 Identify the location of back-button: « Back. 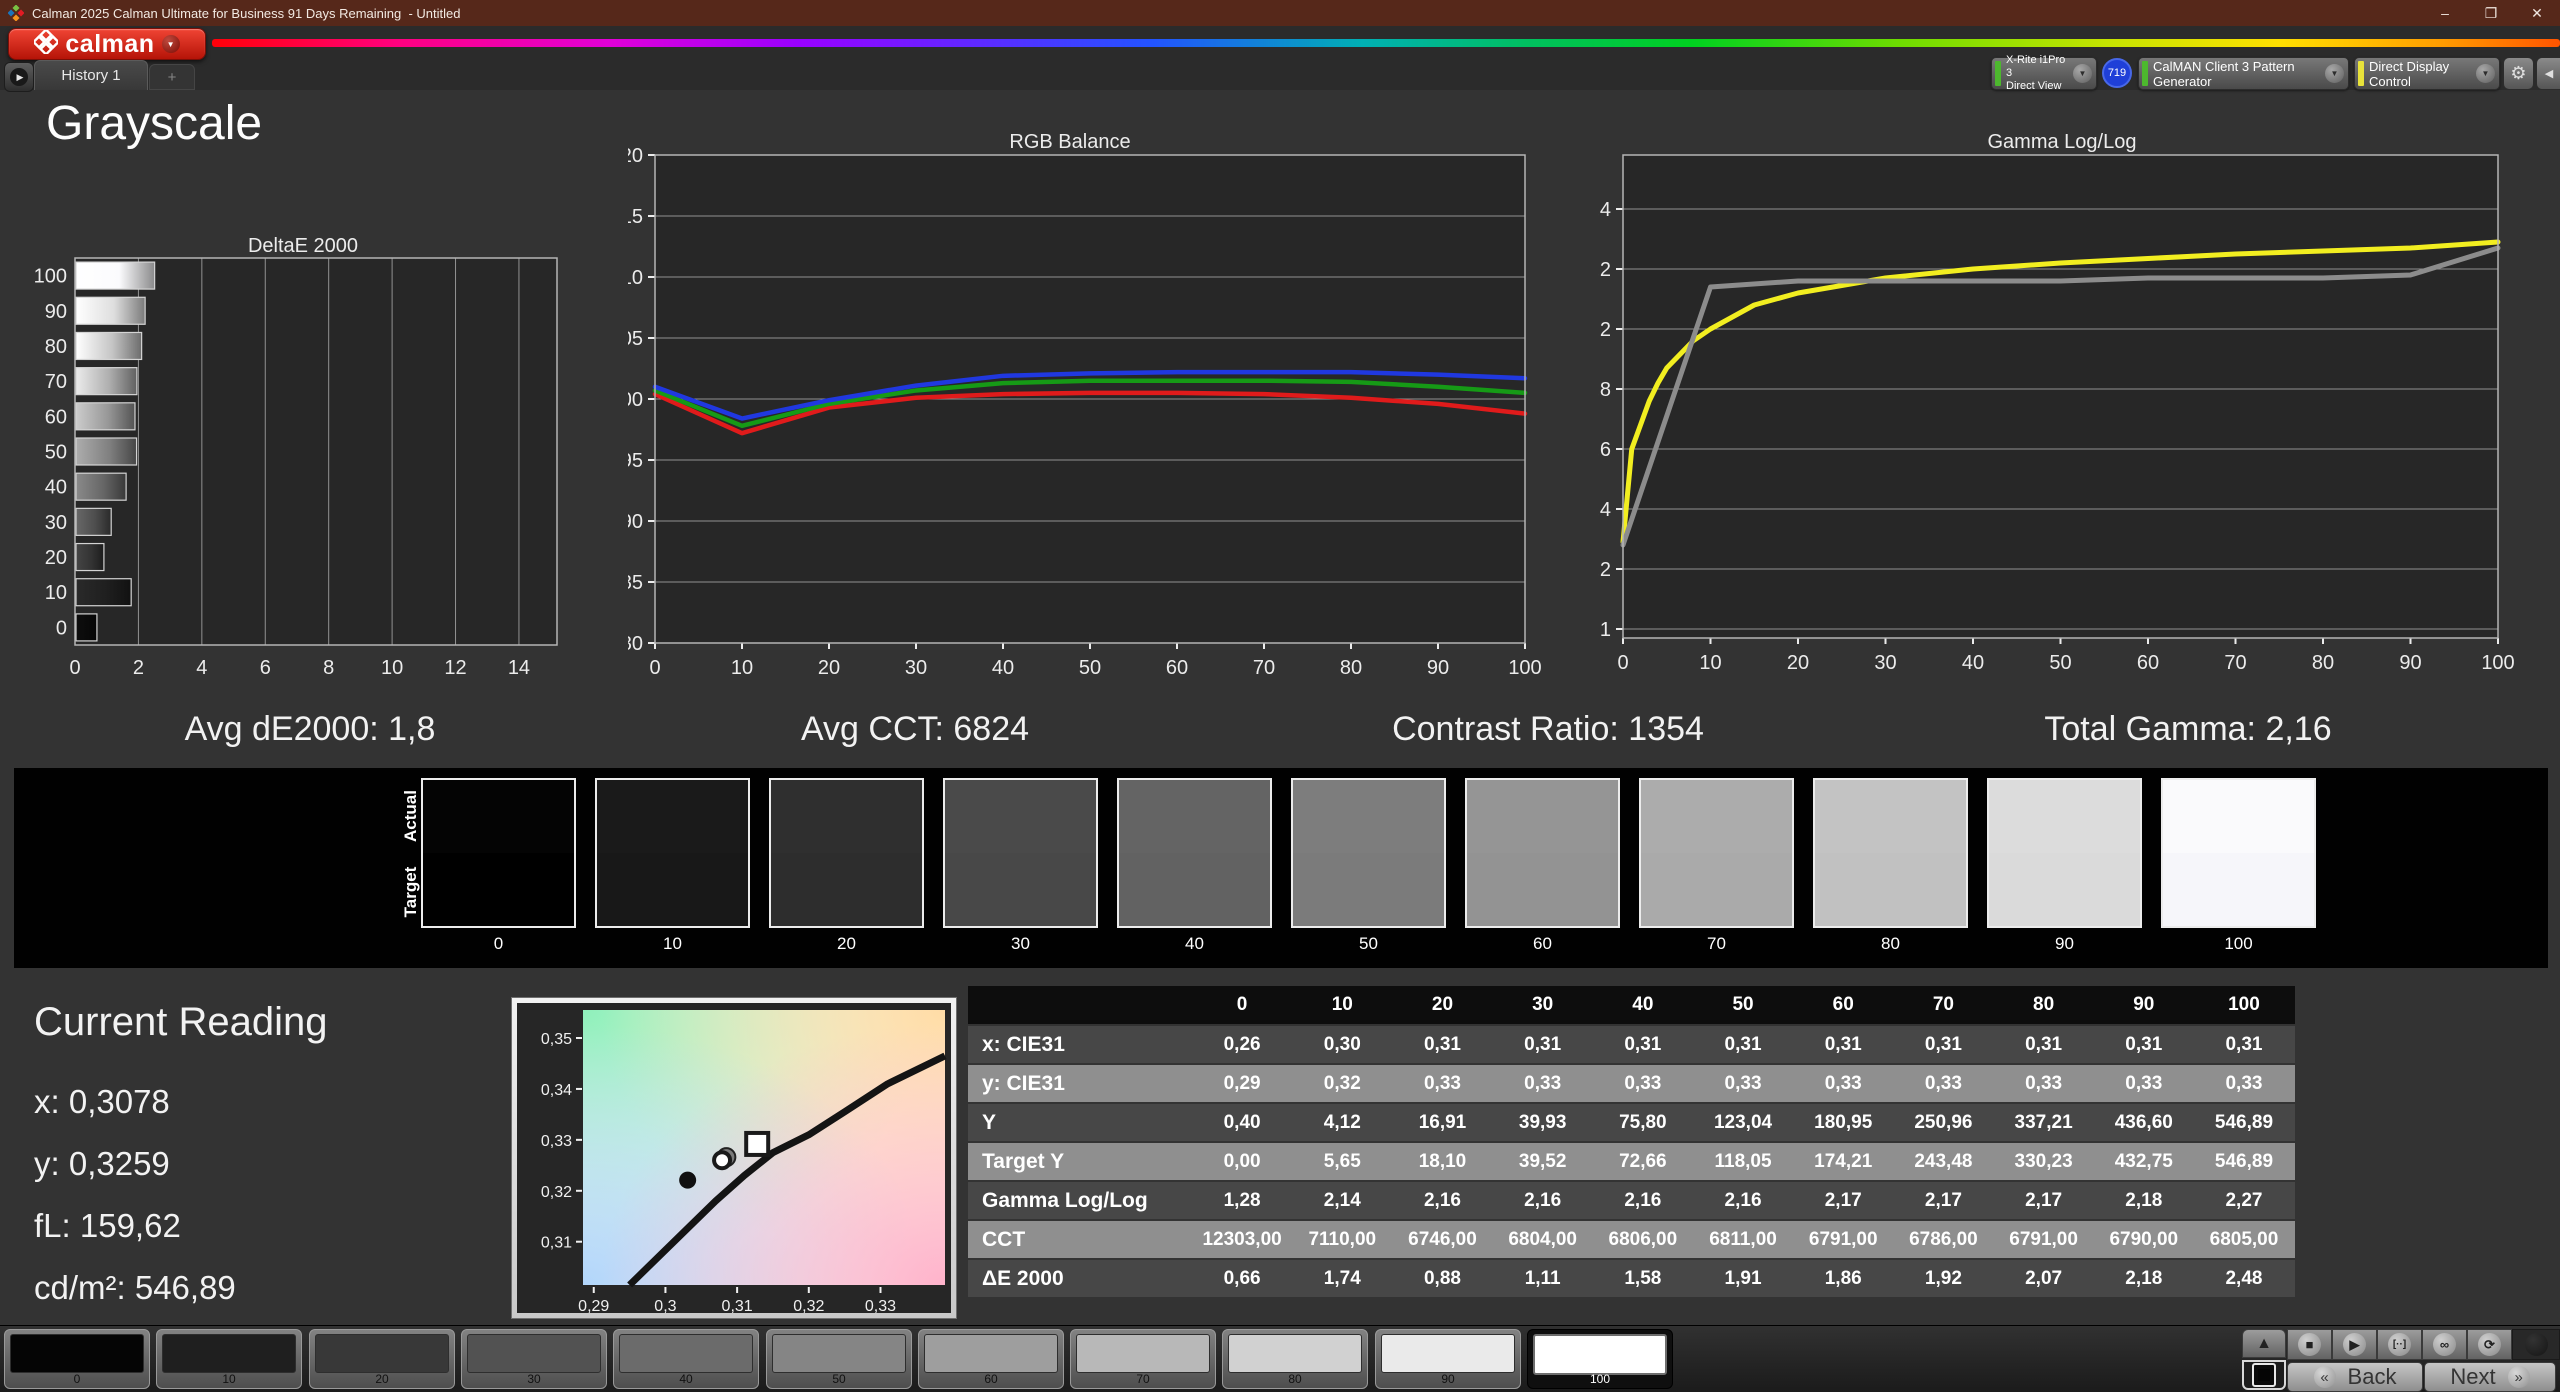
(2355, 1377).